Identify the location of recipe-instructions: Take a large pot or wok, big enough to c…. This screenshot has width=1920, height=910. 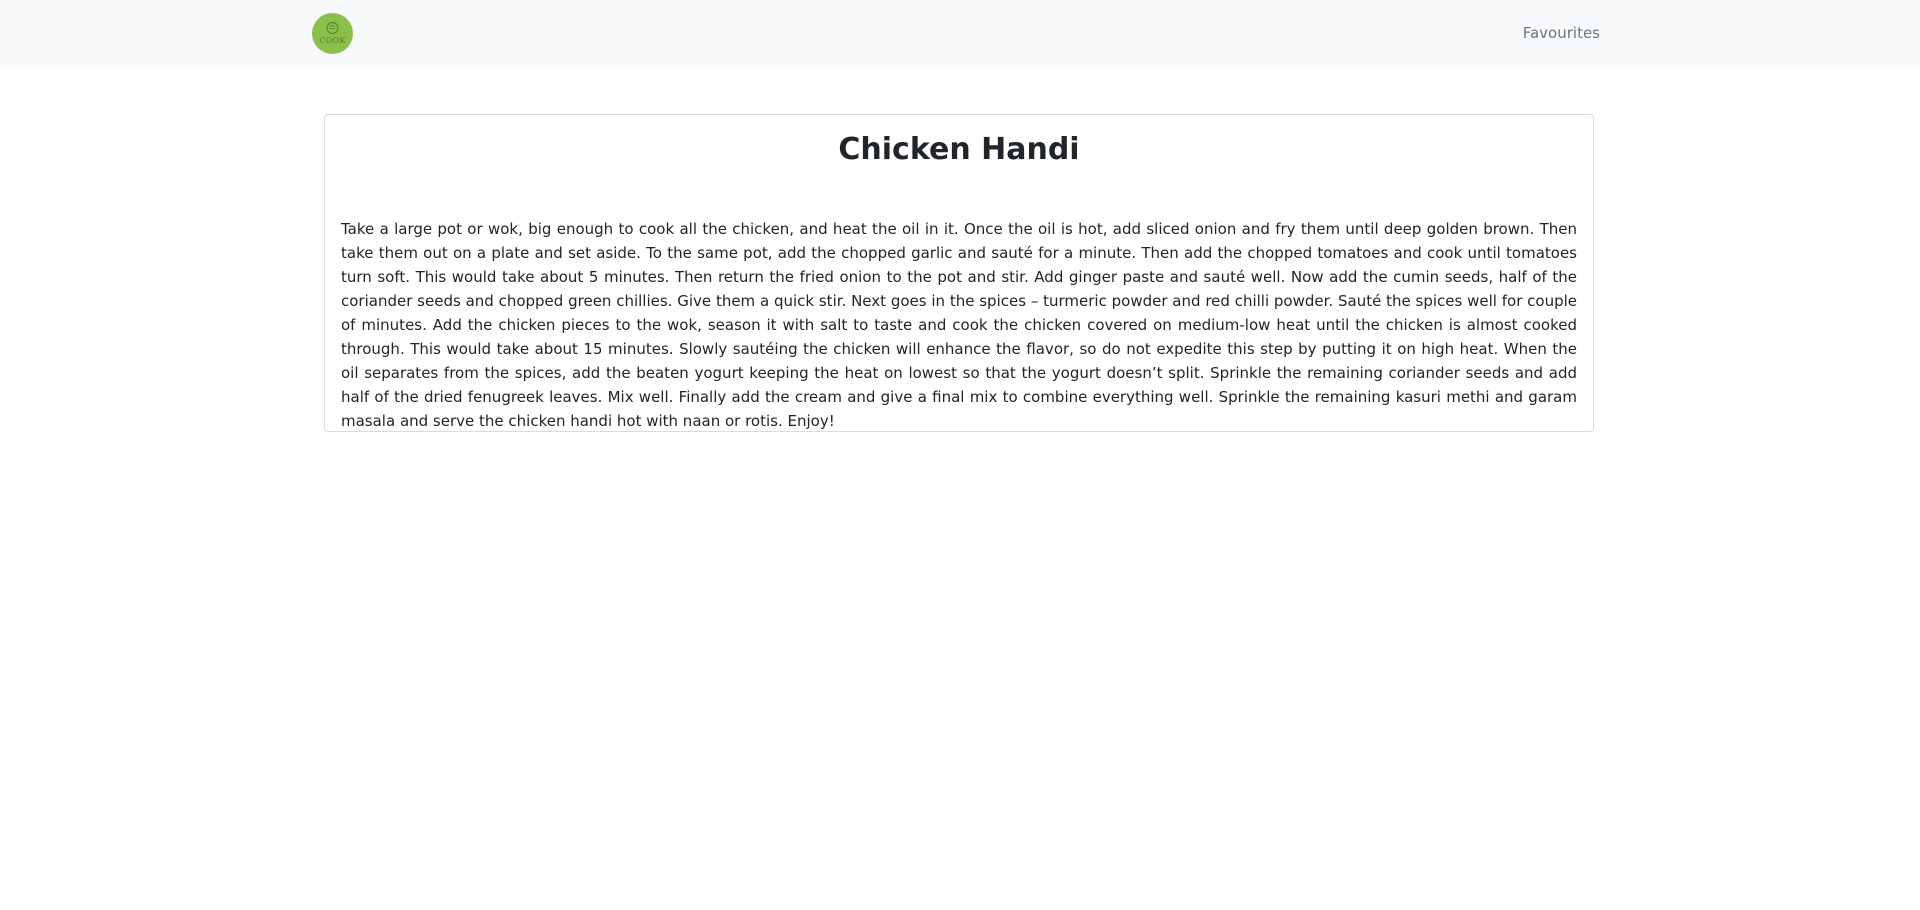
(959, 325).